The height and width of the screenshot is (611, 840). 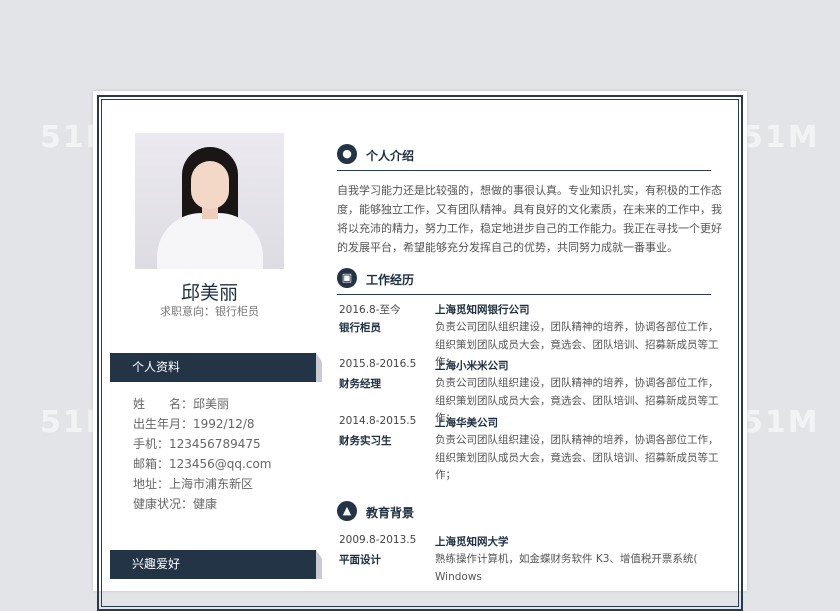 What do you see at coordinates (378, 540) in the screenshot?
I see `education-date: 2009.8-2013.5` at bounding box center [378, 540].